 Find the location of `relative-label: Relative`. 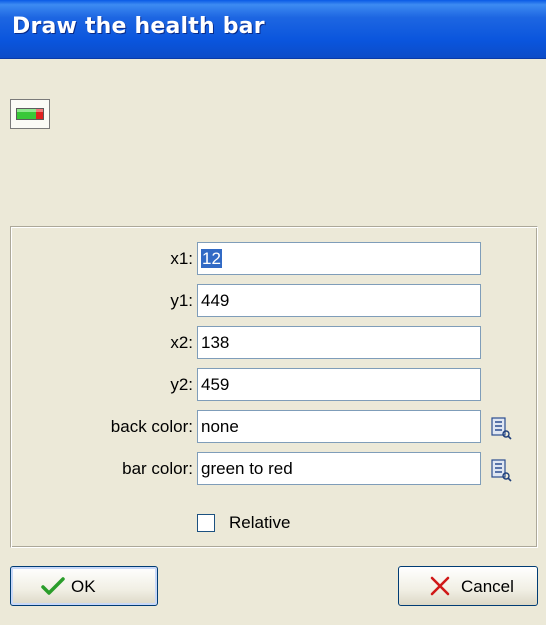

relative-label: Relative is located at coordinates (260, 522).